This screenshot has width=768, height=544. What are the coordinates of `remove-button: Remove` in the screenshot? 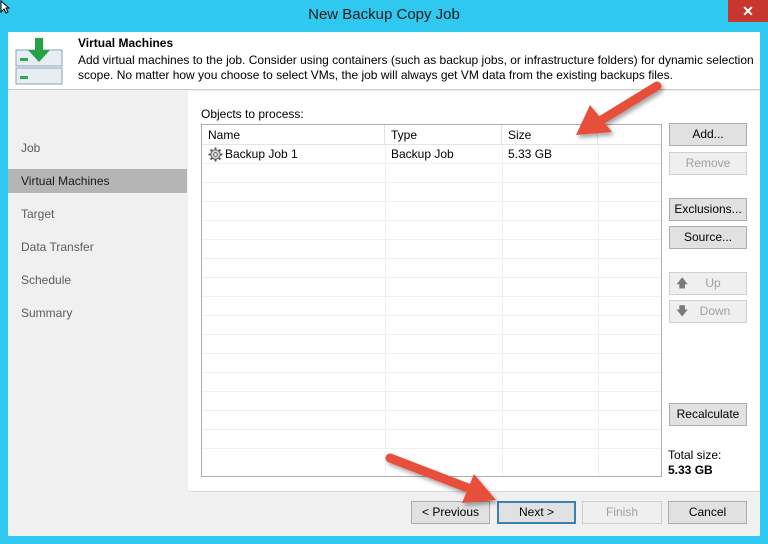 It's located at (708, 163).